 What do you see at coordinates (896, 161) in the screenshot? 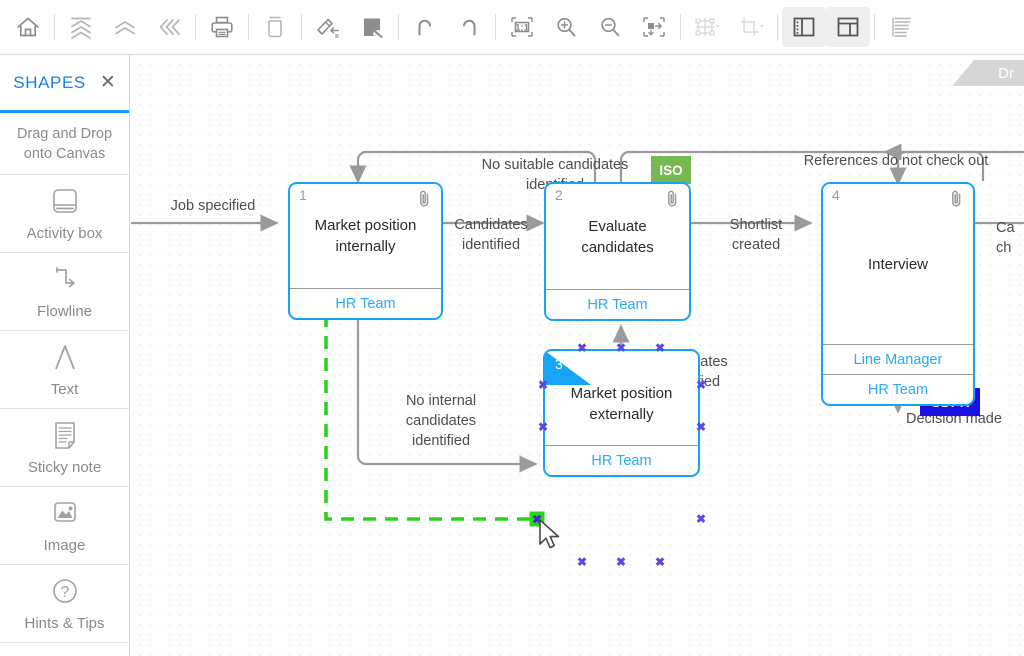
I see `connector-label-references-do-not-check-out: References do not check out` at bounding box center [896, 161].